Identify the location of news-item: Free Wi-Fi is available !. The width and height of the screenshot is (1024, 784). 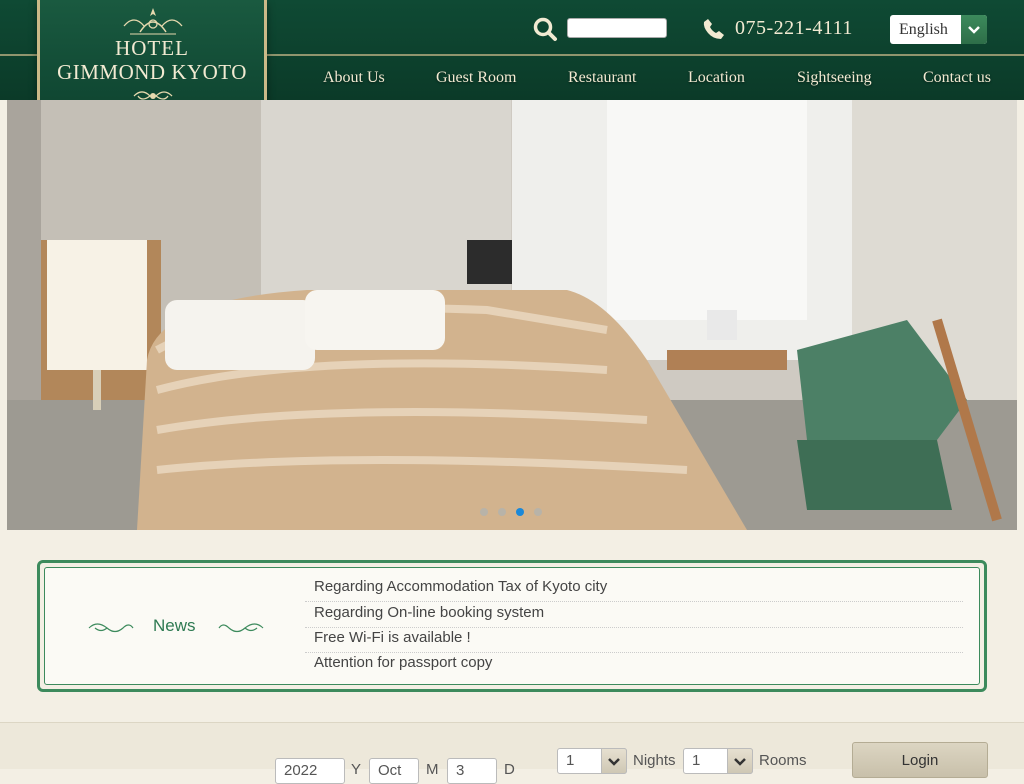
(634, 640).